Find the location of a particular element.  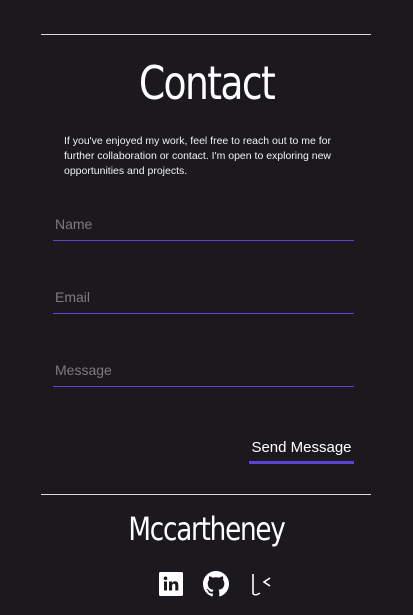

page-title: Contact is located at coordinates (207, 83).